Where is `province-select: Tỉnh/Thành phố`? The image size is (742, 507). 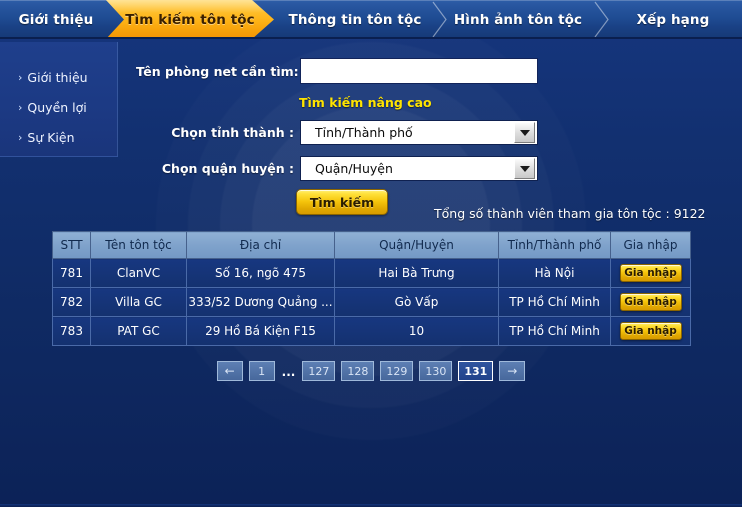 province-select: Tỉnh/Thành phố is located at coordinates (419, 132).